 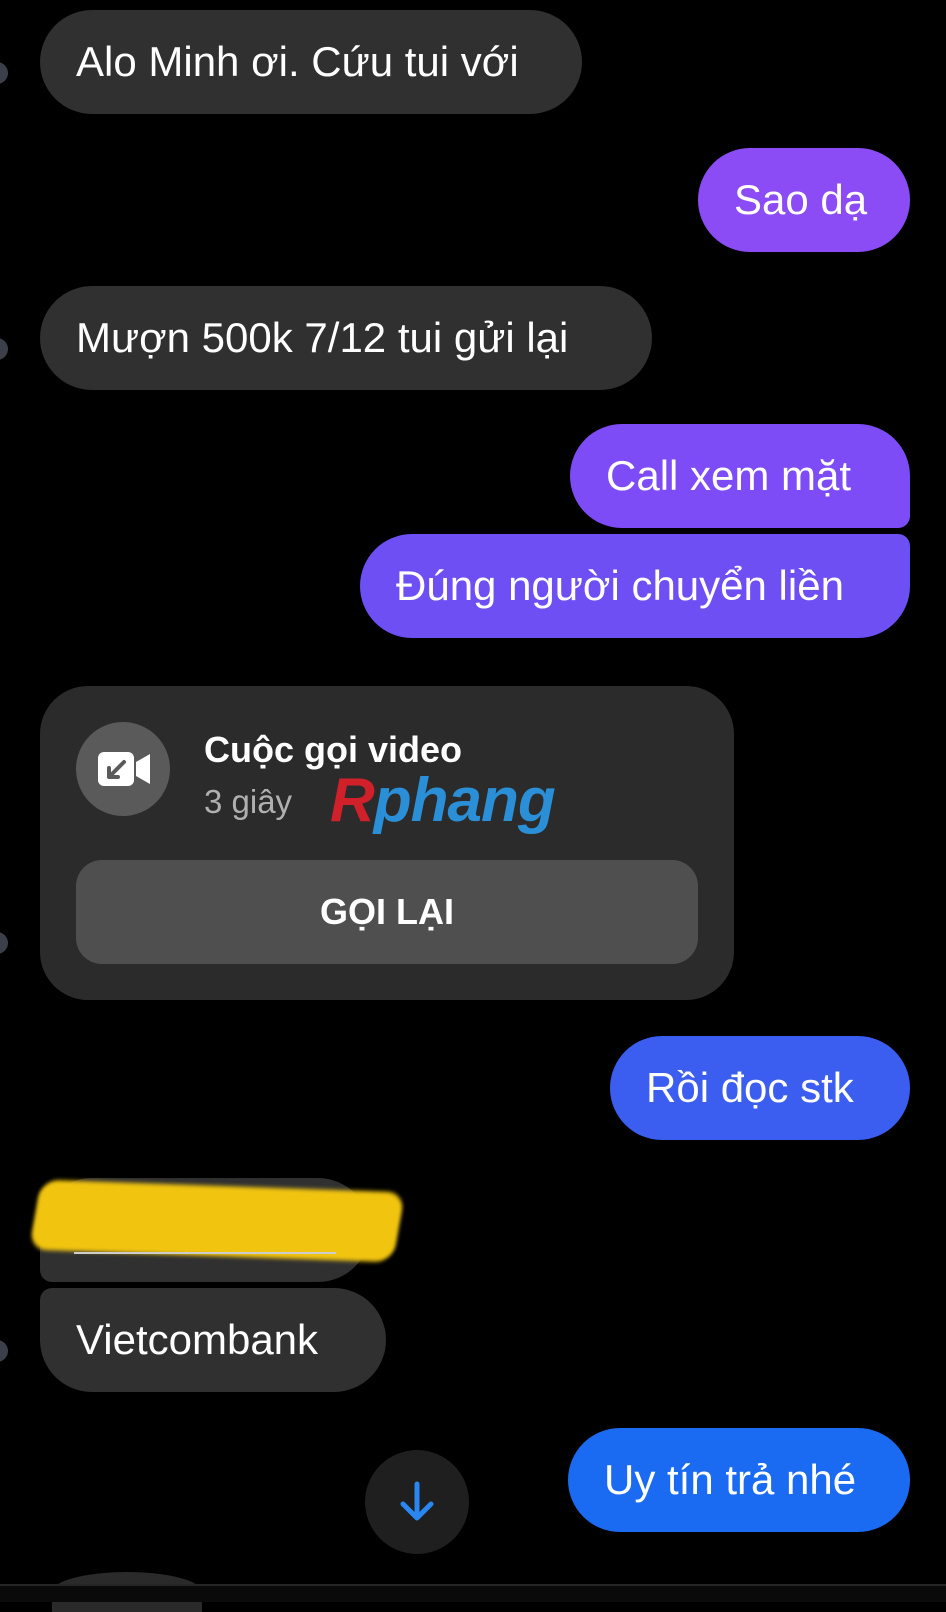 I want to click on bottom-divider, so click(x=473, y=1593).